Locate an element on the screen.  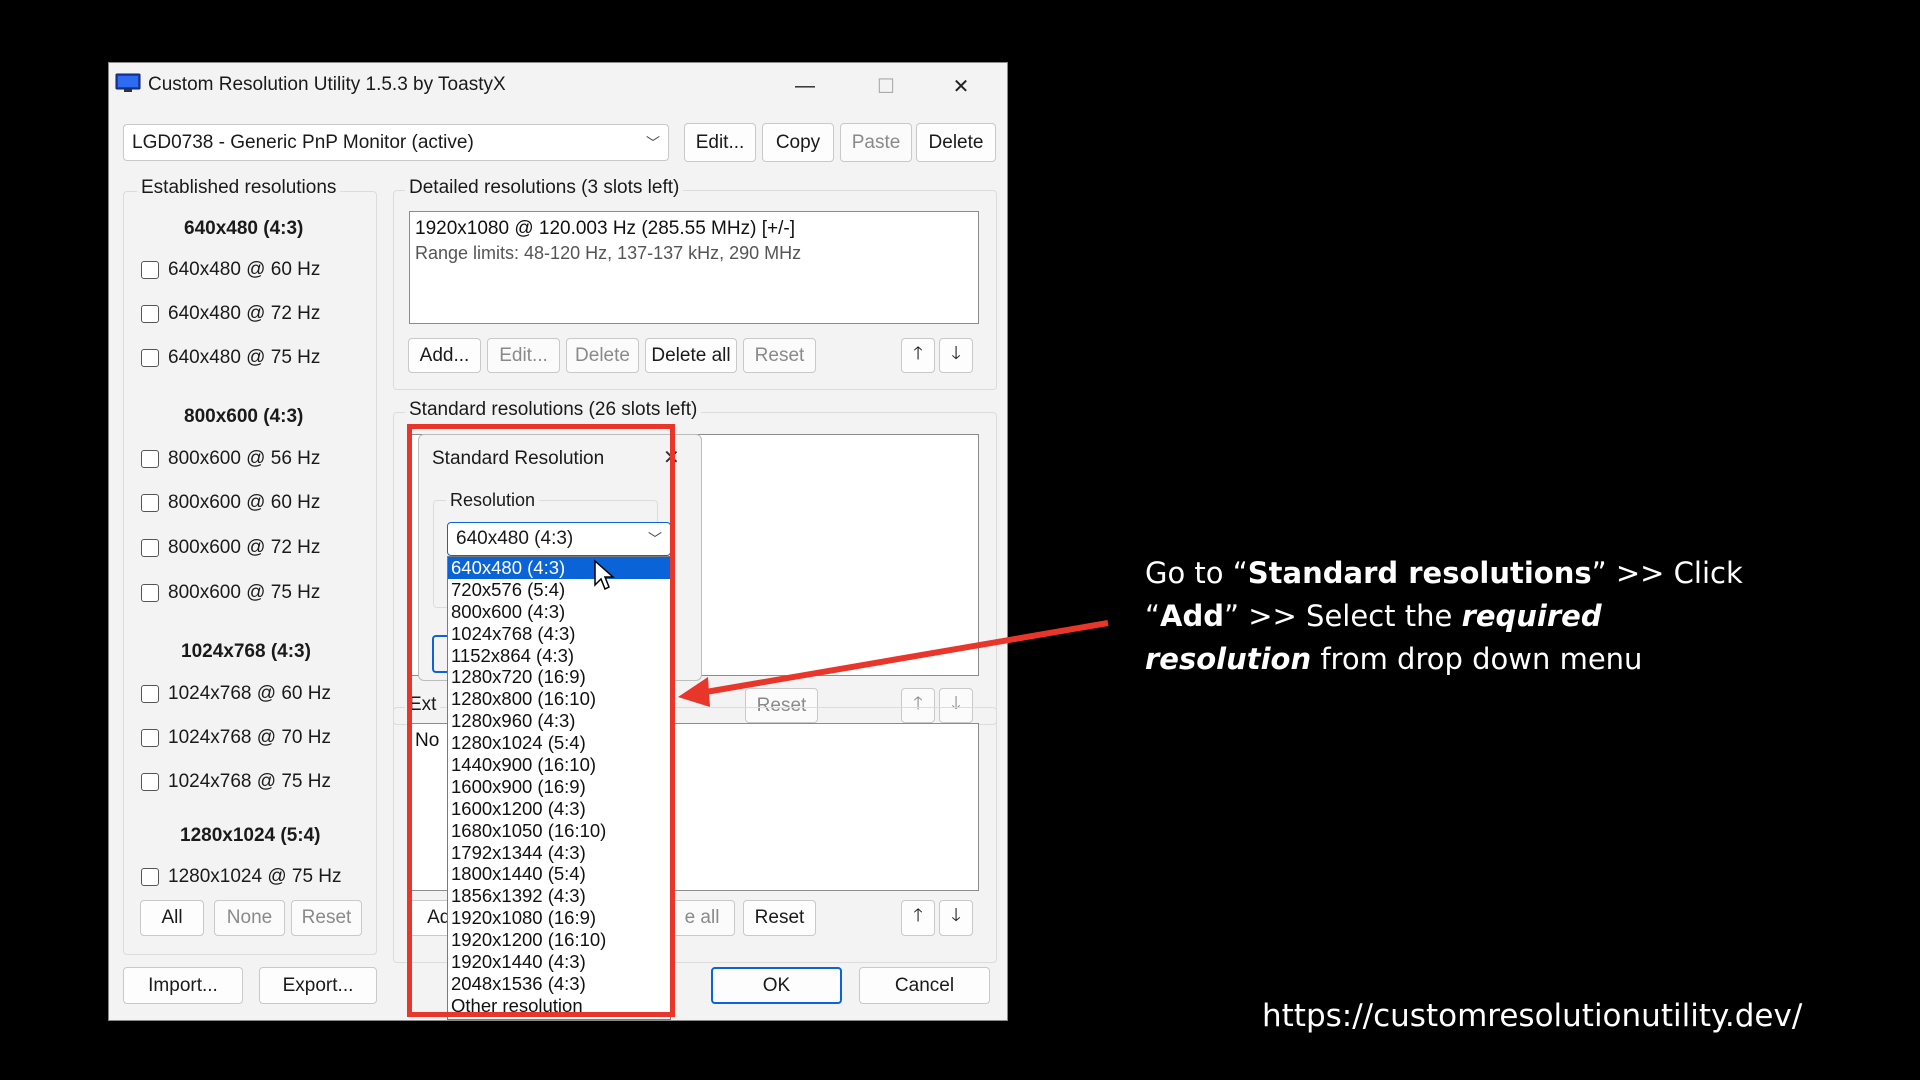
ok-button: OK is located at coordinates (776, 985).